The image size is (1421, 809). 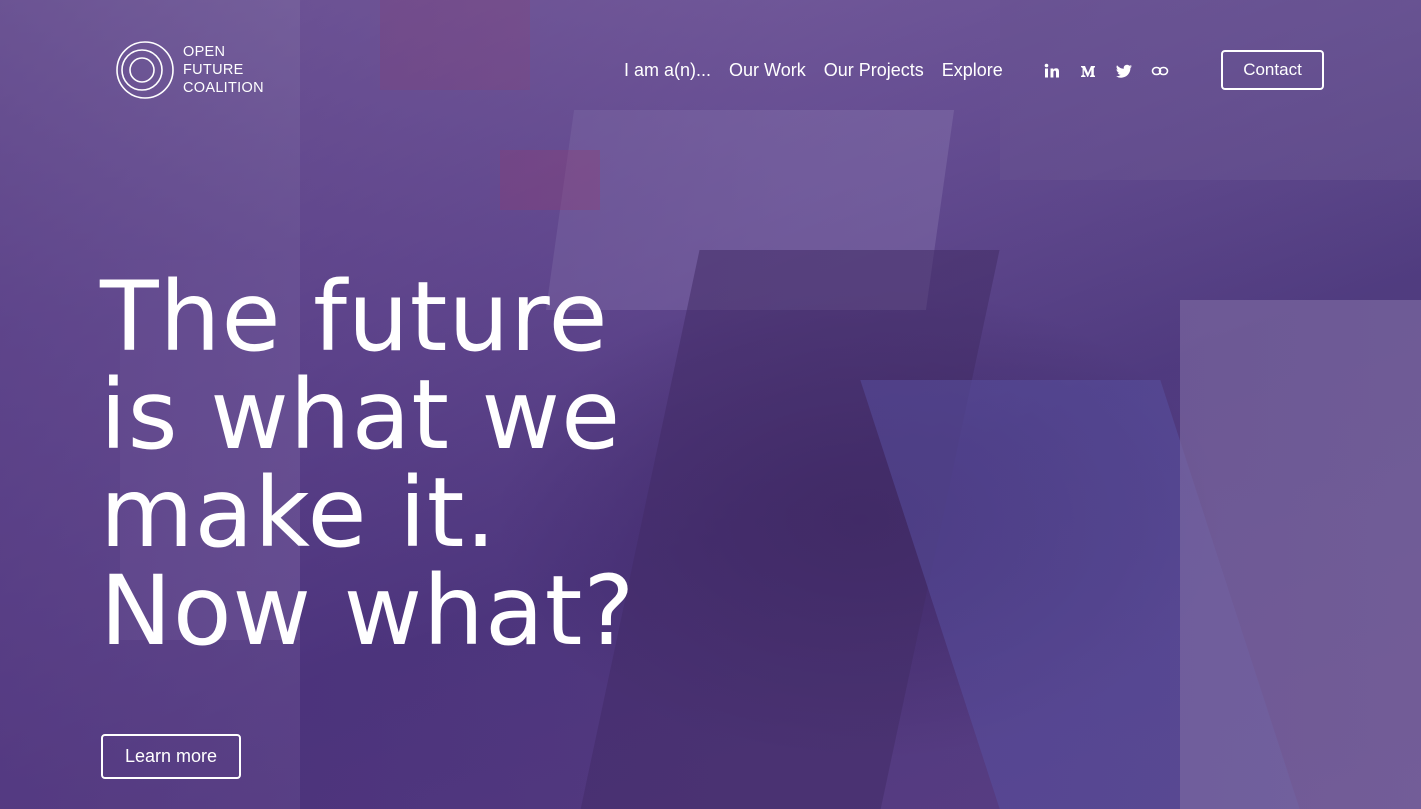 What do you see at coordinates (204, 52) in the screenshot?
I see `logo-line-1: OPEN` at bounding box center [204, 52].